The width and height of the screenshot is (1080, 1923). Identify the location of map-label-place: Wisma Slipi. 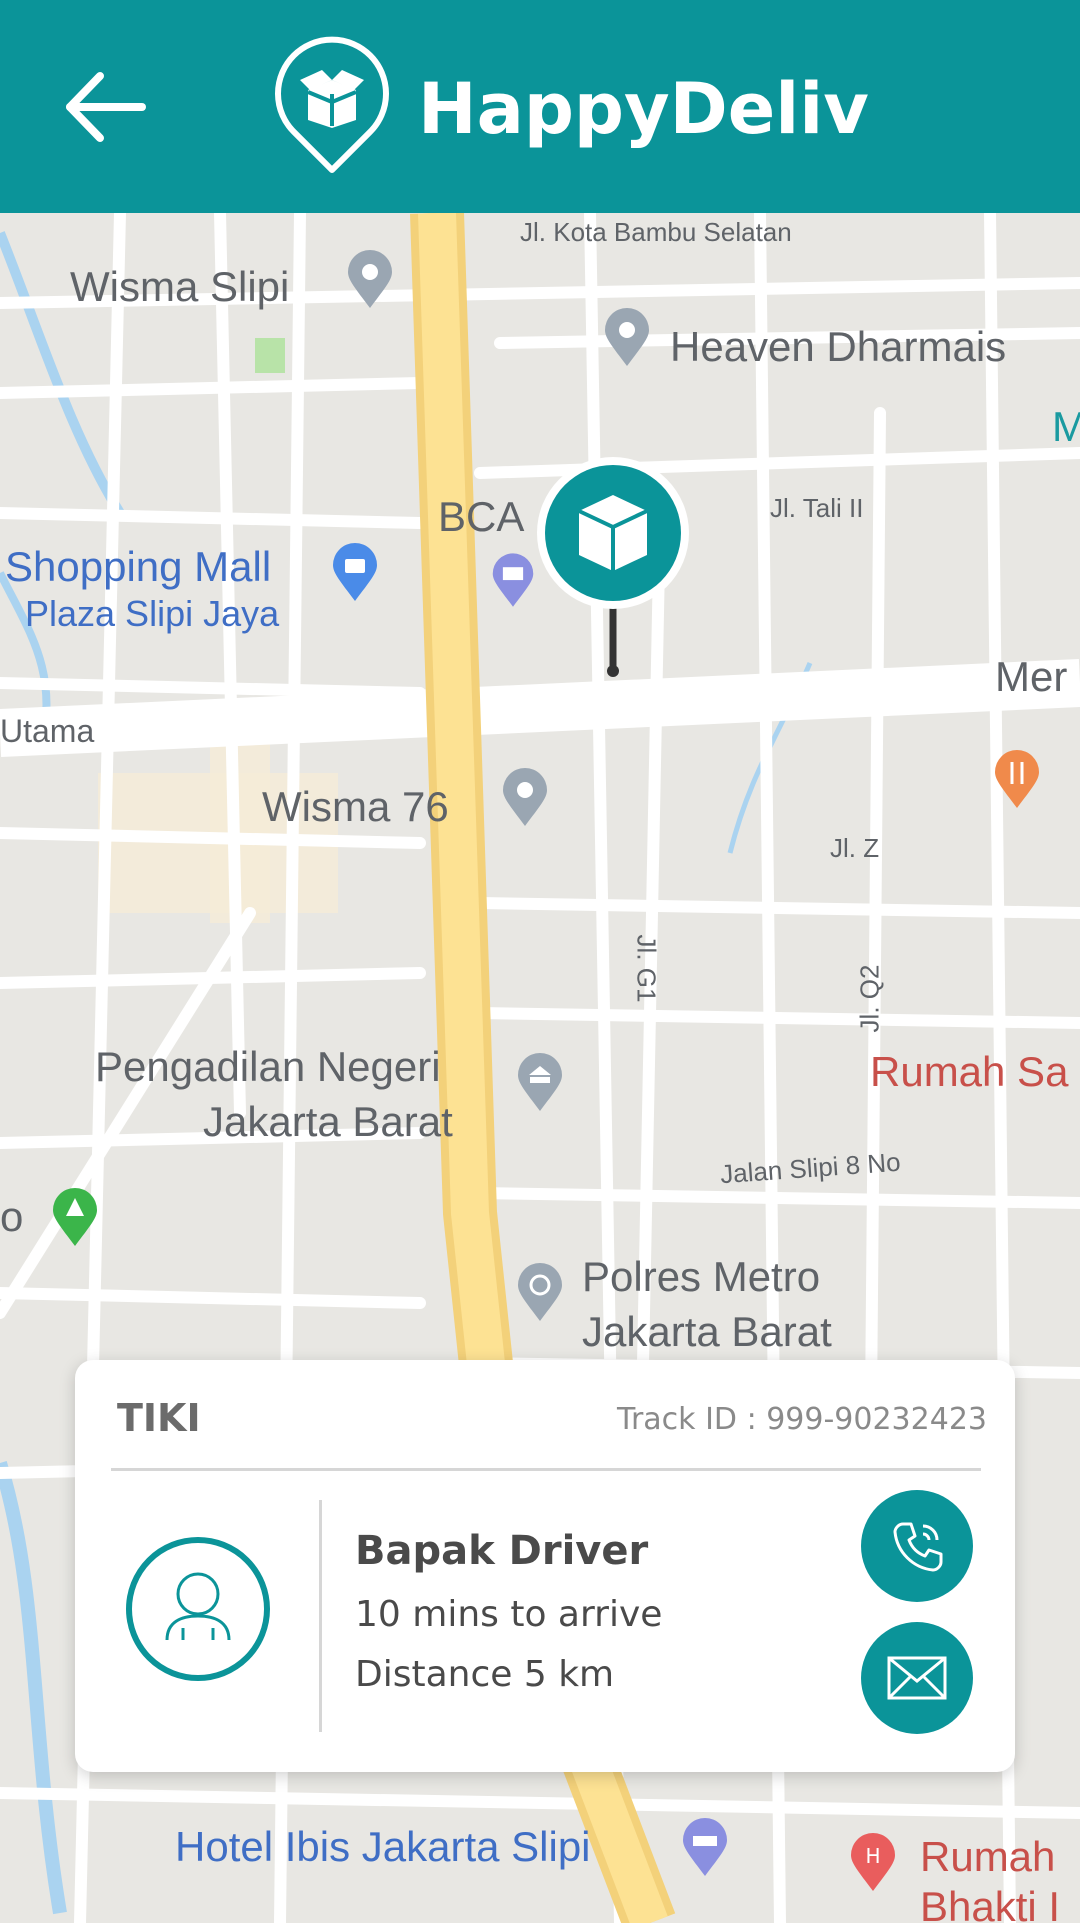
(180, 286).